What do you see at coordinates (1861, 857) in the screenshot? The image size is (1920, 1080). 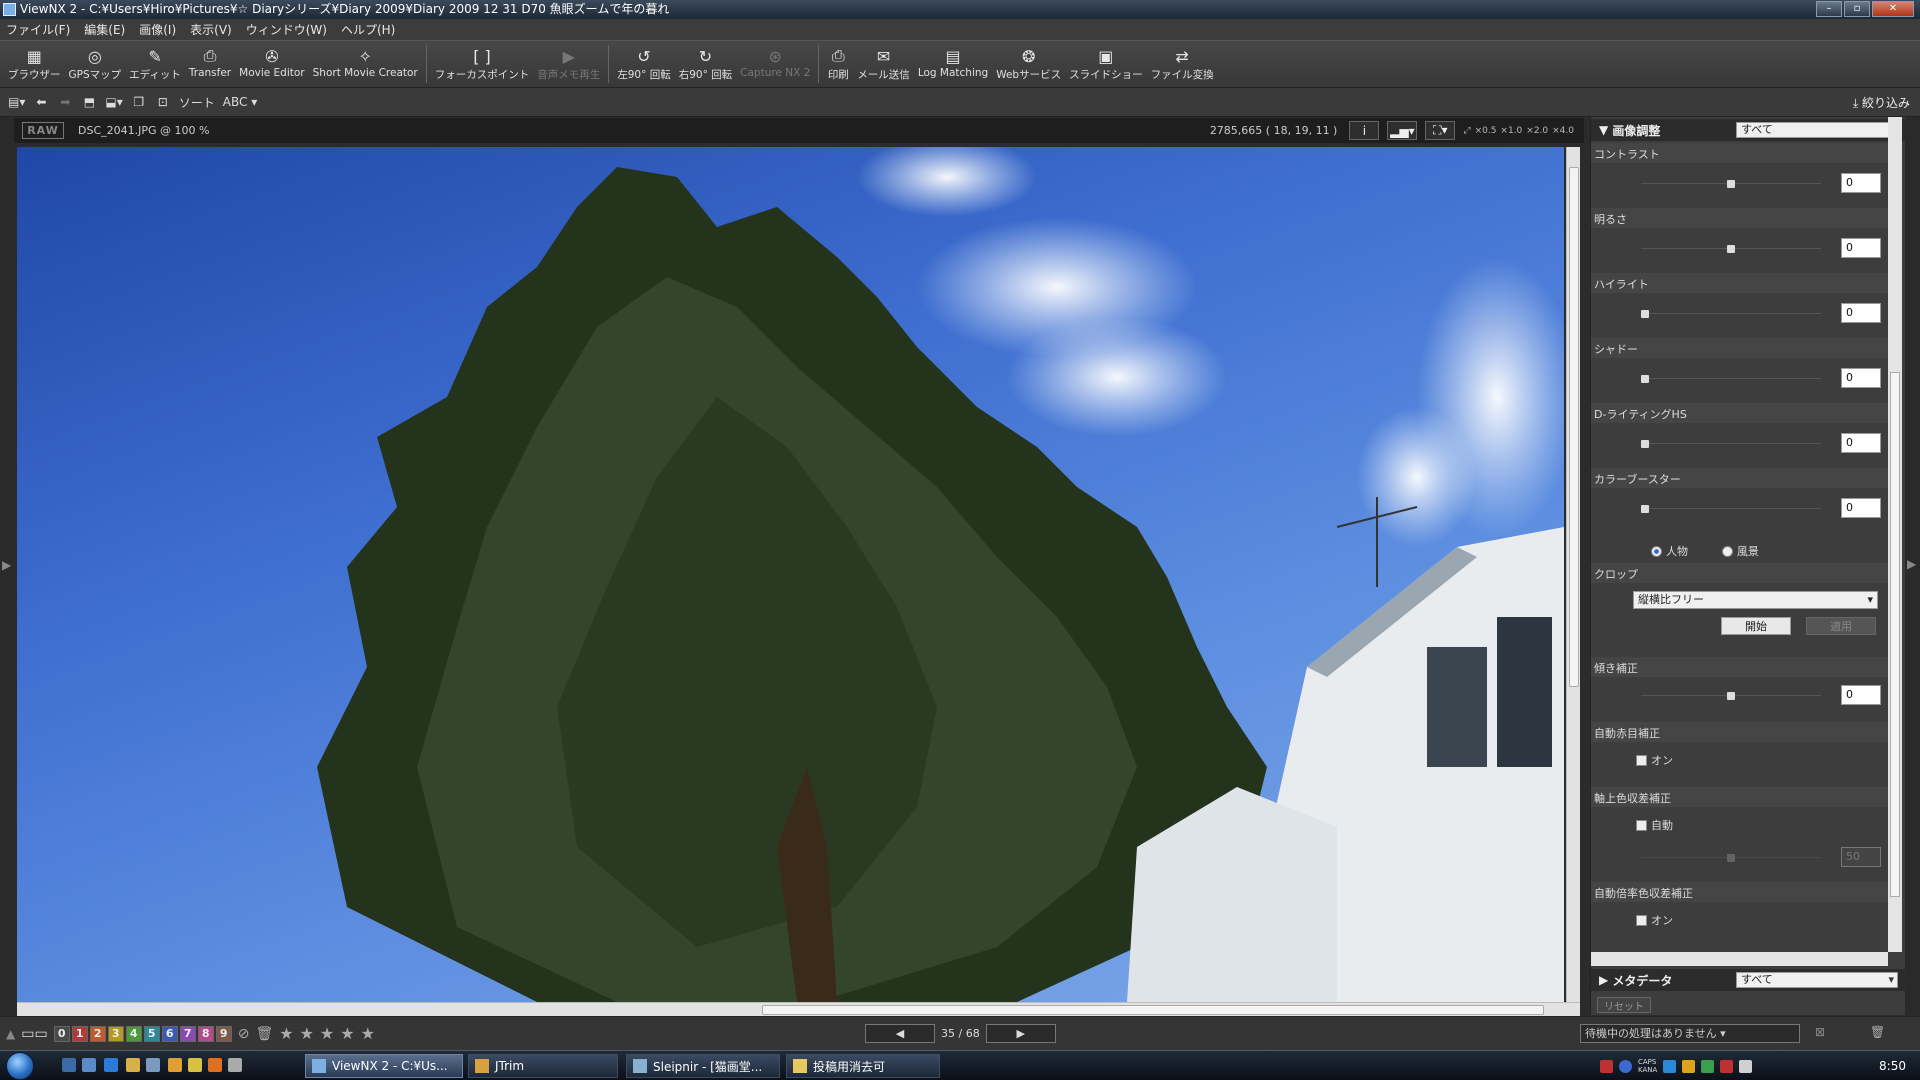 I see `axial-value: 50` at bounding box center [1861, 857].